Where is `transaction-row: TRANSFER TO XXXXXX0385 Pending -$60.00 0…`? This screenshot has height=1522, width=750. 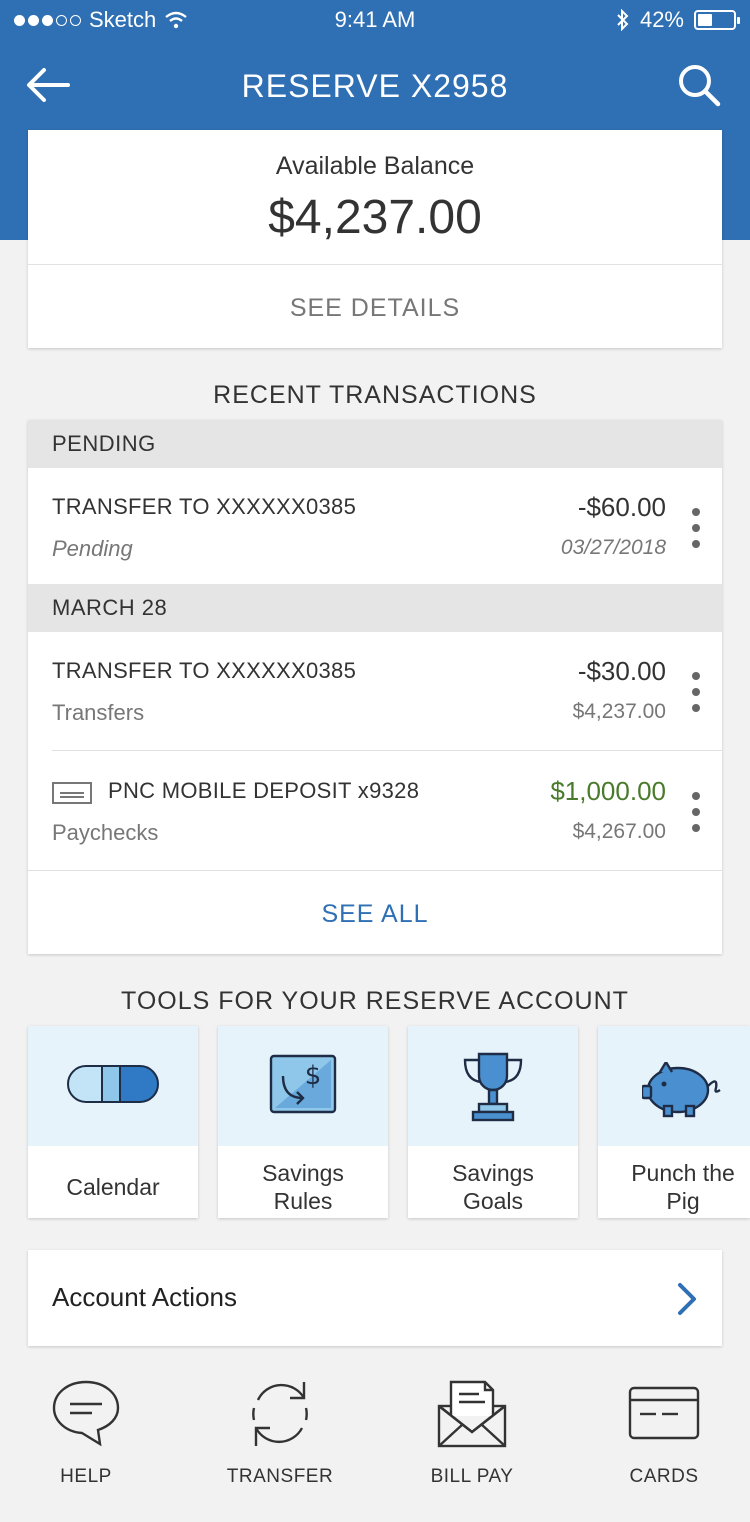 transaction-row: TRANSFER TO XXXXXX0385 Pending -$60.00 0… is located at coordinates (375, 527).